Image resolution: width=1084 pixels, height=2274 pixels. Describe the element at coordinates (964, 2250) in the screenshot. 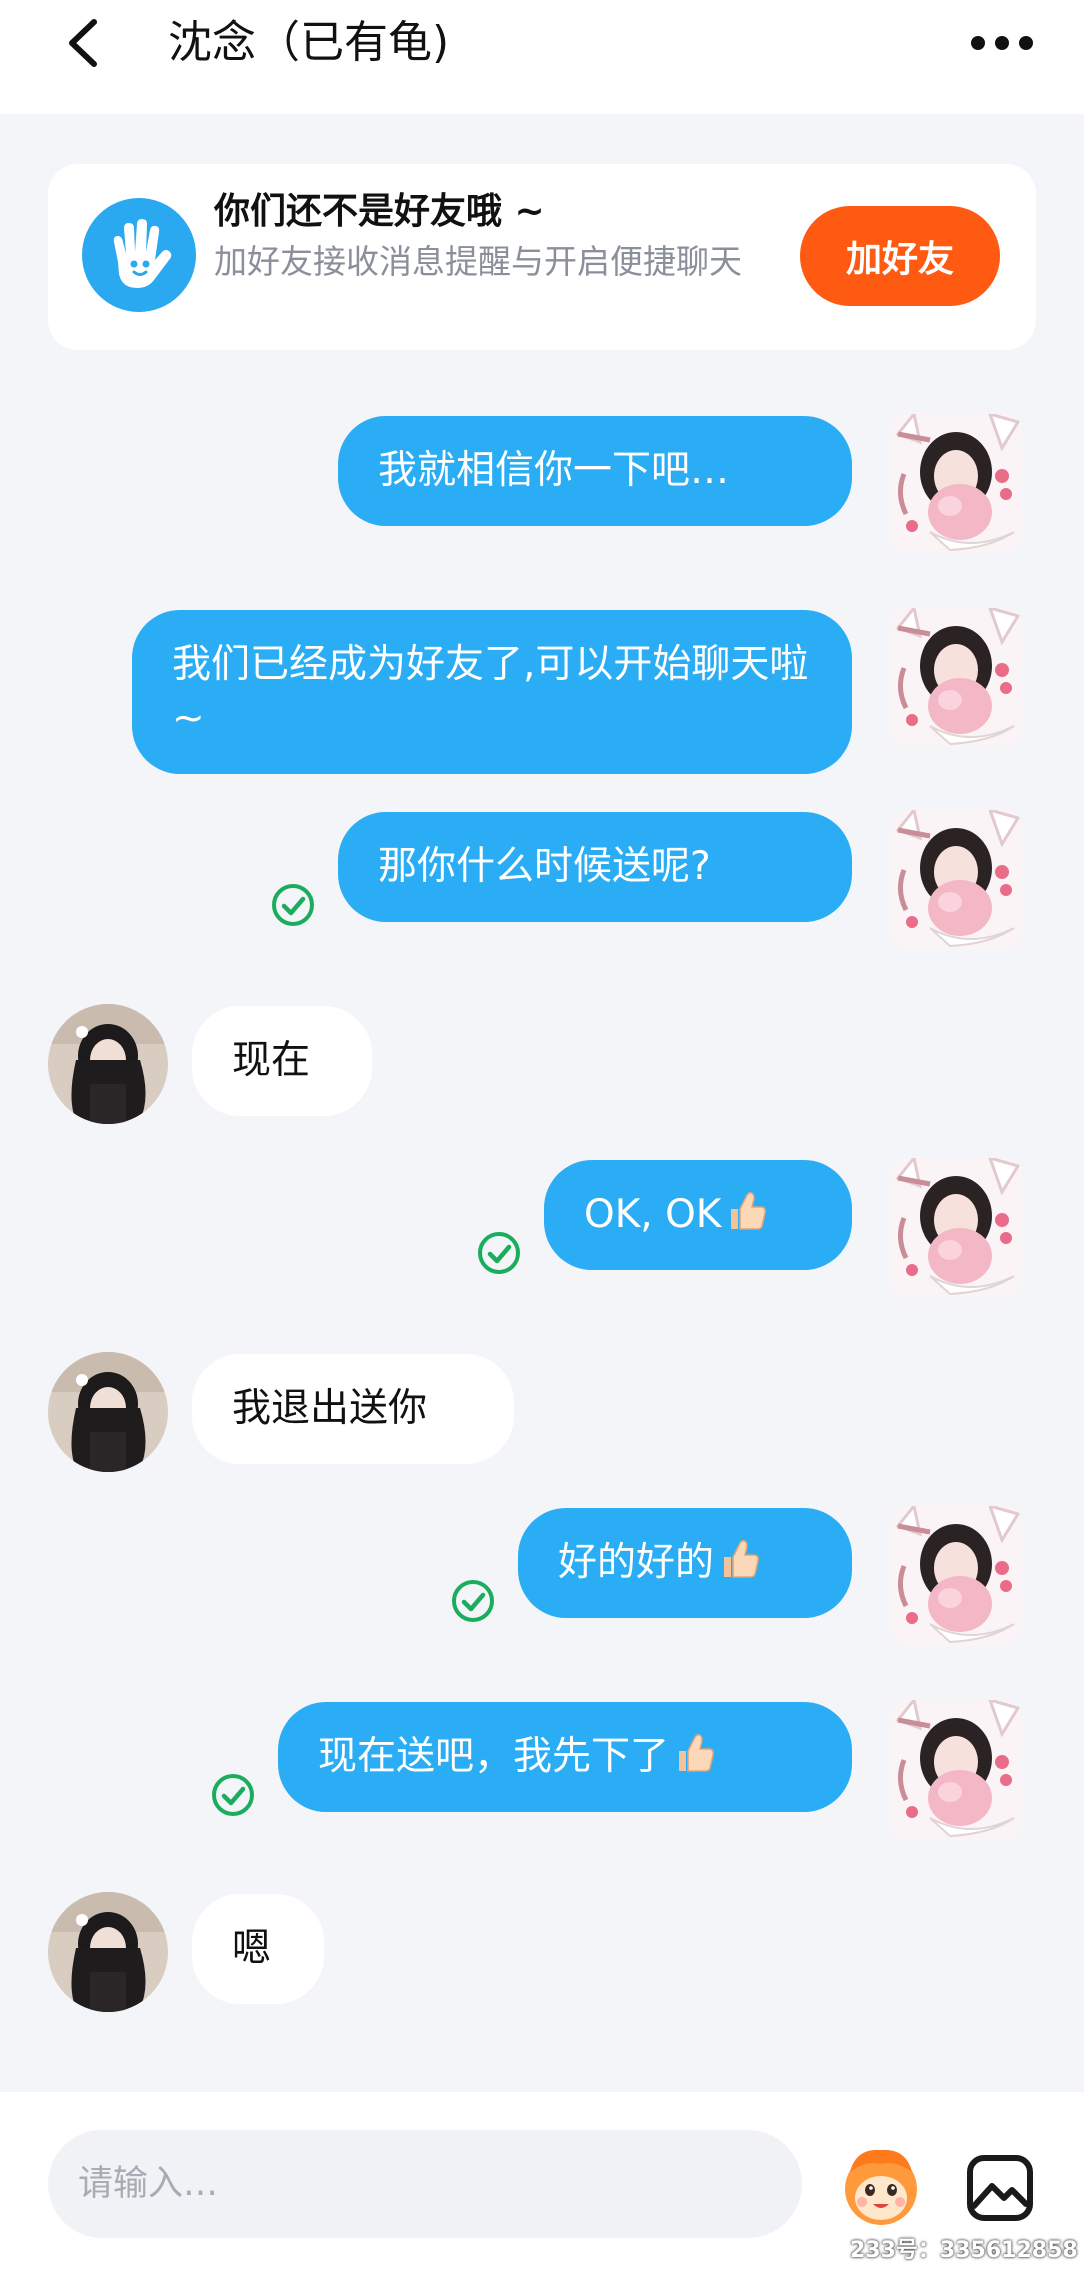

I see `watermark: 233号：335612858` at that location.